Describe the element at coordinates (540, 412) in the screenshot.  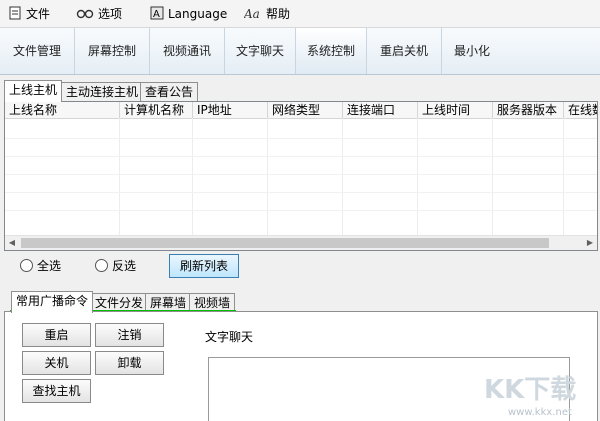
I see `watermark-url-text: www.kkx.net` at that location.